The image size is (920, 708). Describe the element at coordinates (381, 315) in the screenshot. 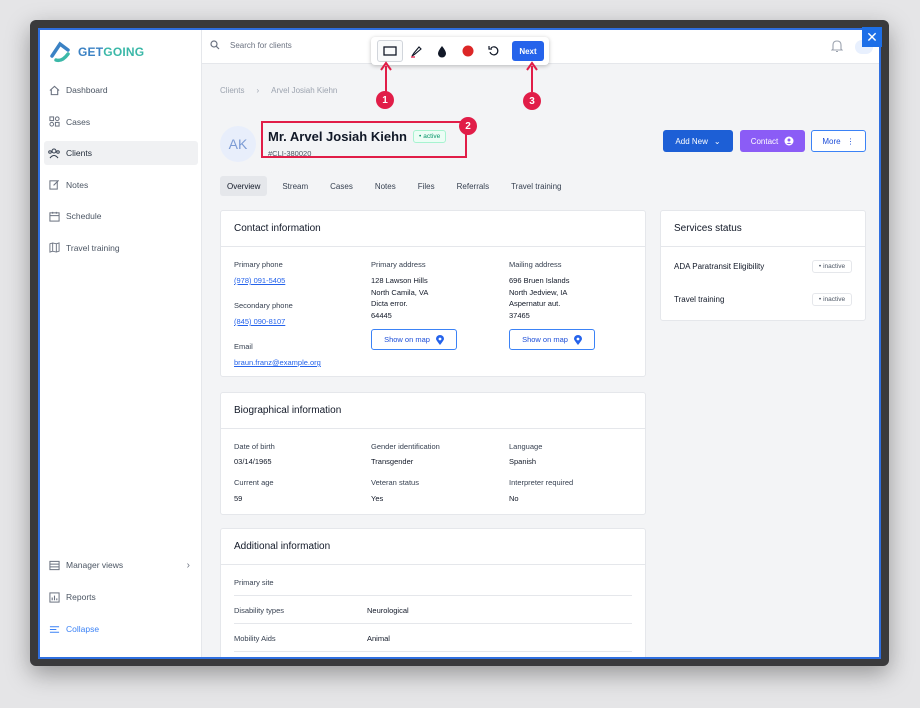

I see `primary-address-line: 64445` at that location.